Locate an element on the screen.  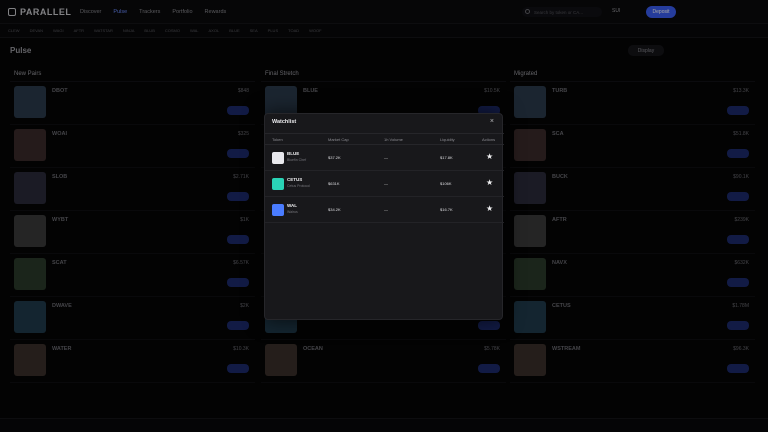
token-symbol: CETUS is located at coordinates (294, 179).